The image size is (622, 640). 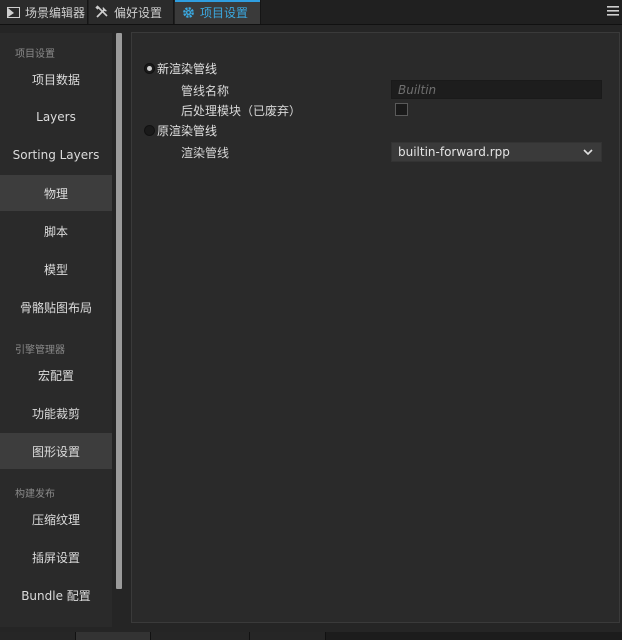 What do you see at coordinates (56, 413) in the screenshot?
I see `sidebar-item-feature-cropping: 功能裁剪` at bounding box center [56, 413].